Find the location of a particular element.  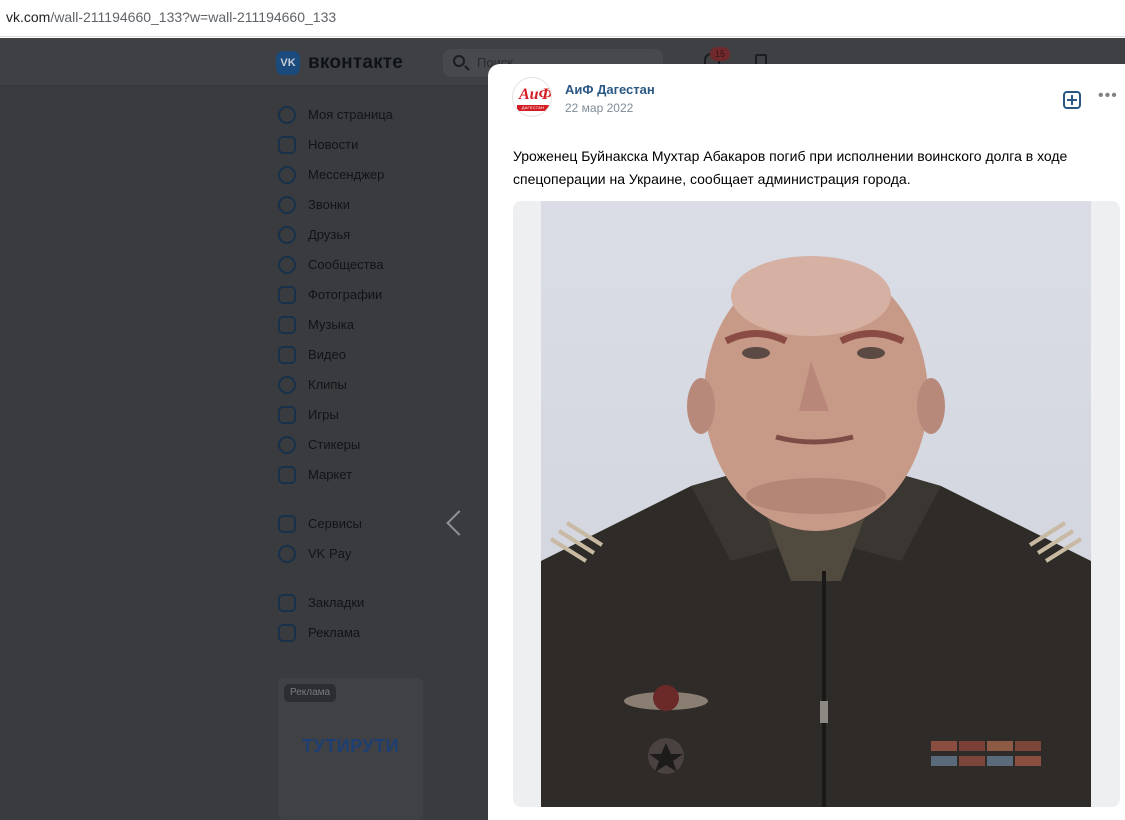

vk-logo-icon: VK is located at coordinates (288, 63).